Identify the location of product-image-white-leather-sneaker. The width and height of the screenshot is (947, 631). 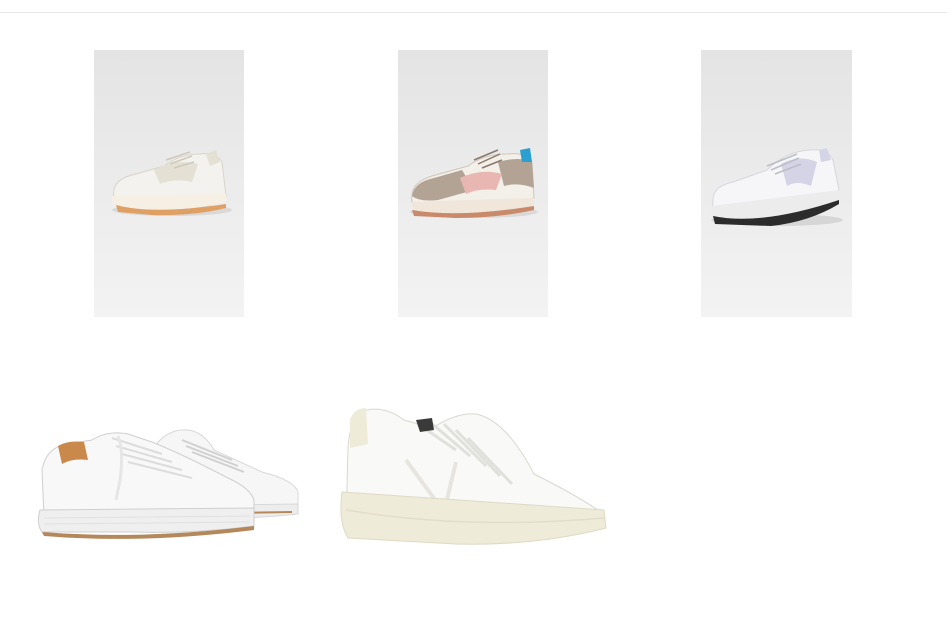
(473, 485).